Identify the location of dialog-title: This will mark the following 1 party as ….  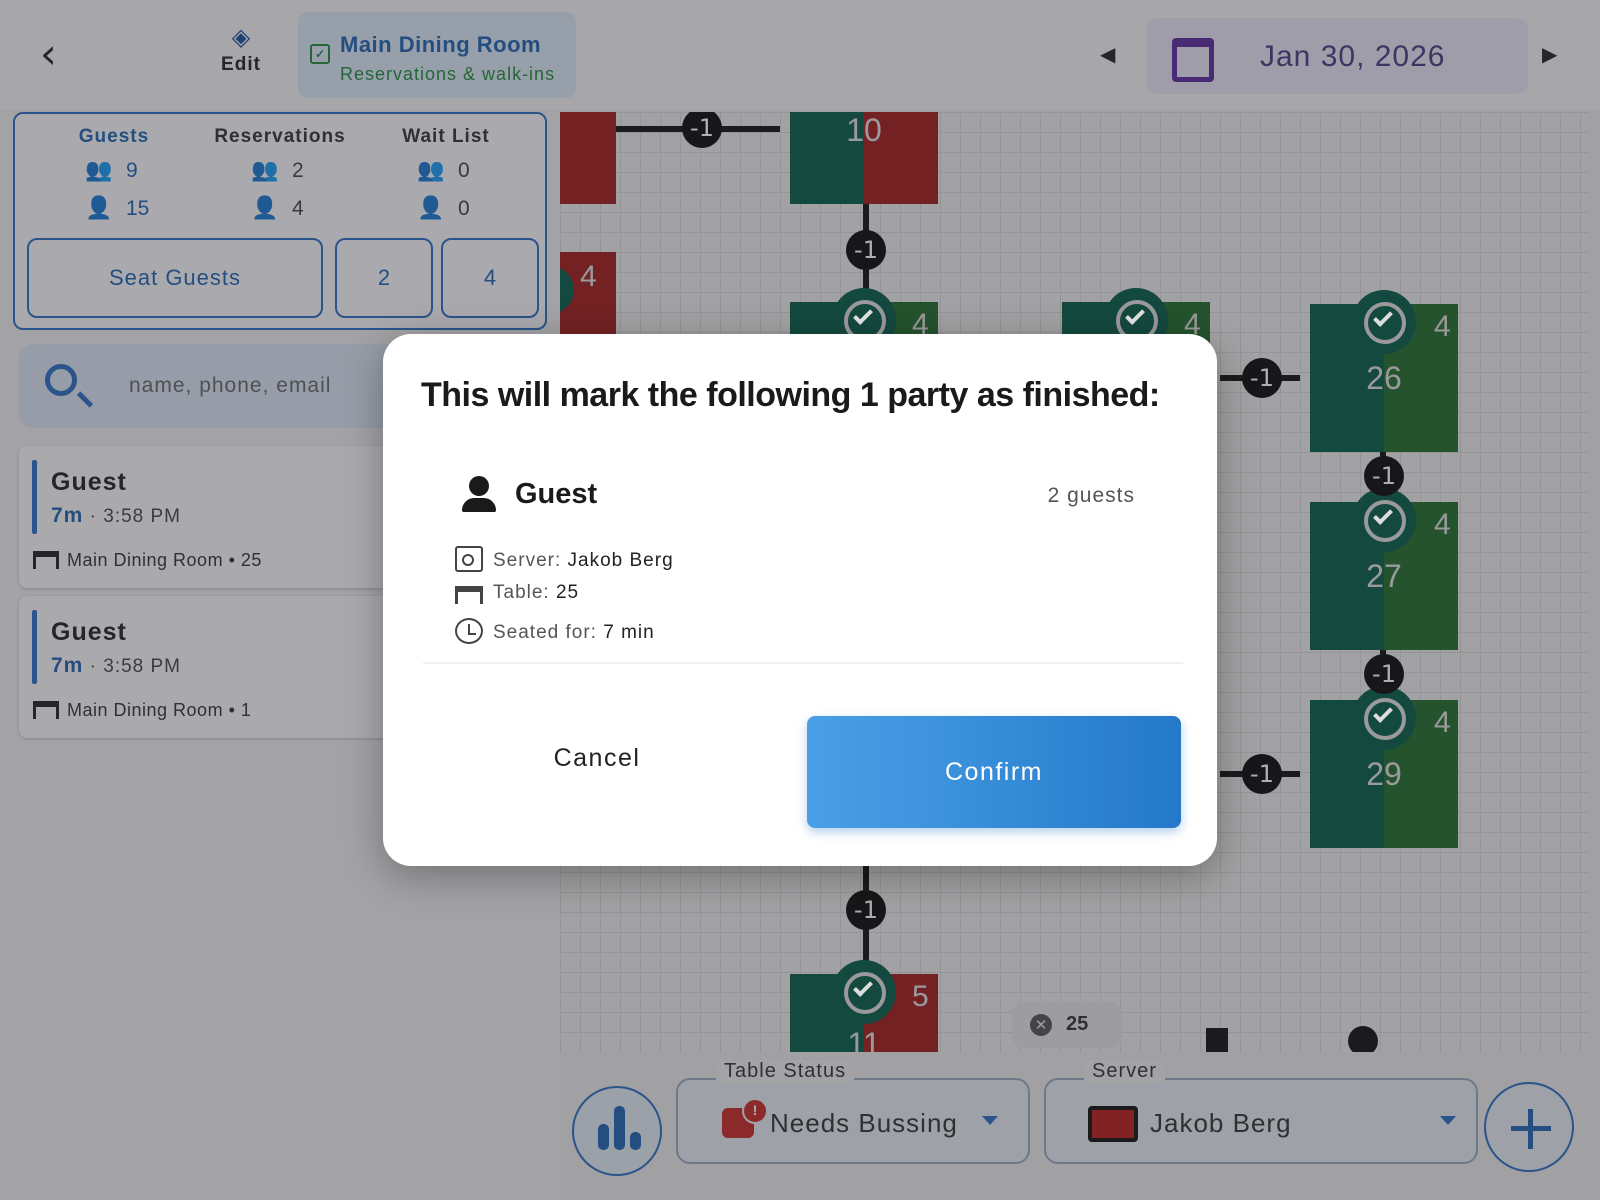
(790, 395).